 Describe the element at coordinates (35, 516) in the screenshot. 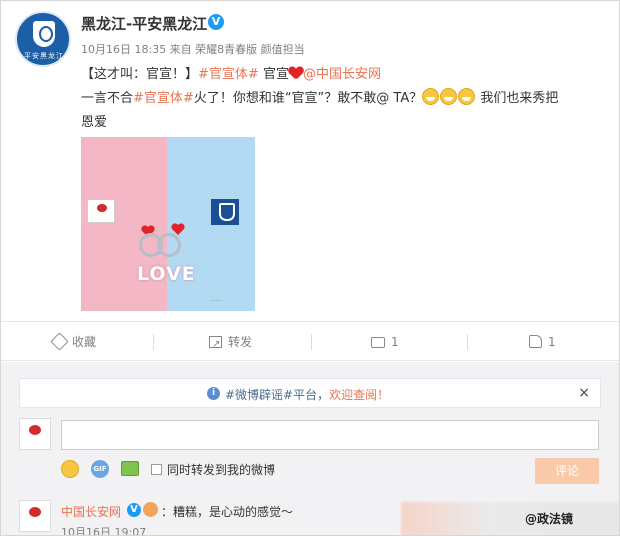

I see `commenter-avatar` at that location.